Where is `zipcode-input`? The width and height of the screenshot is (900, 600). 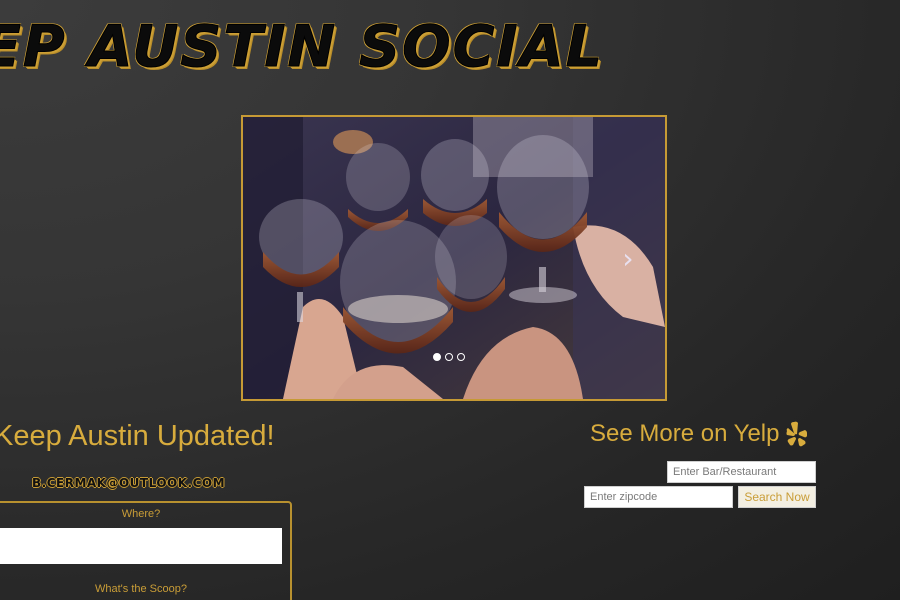 zipcode-input is located at coordinates (658, 497).